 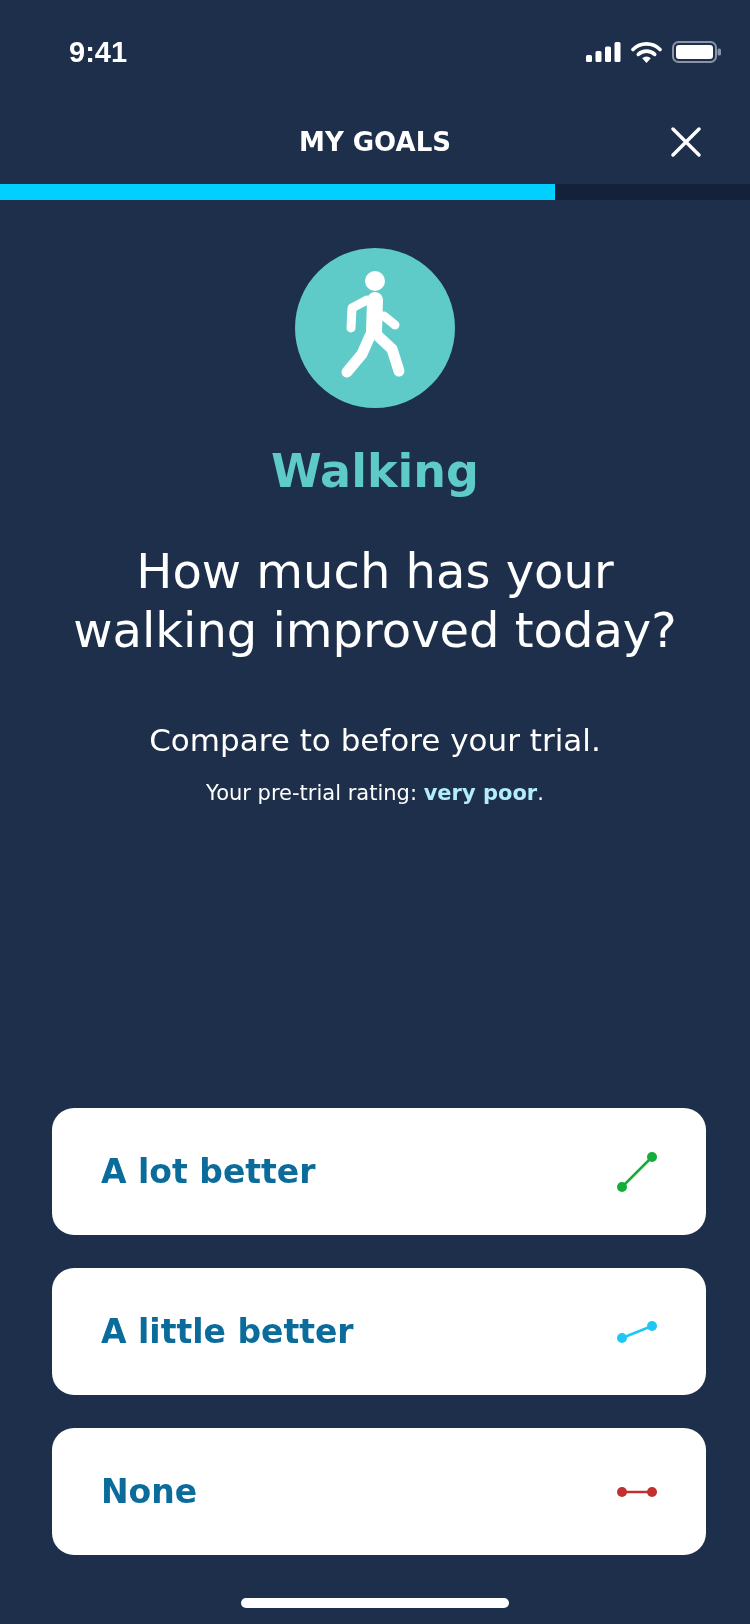 I want to click on wifi-icon, so click(x=646, y=52).